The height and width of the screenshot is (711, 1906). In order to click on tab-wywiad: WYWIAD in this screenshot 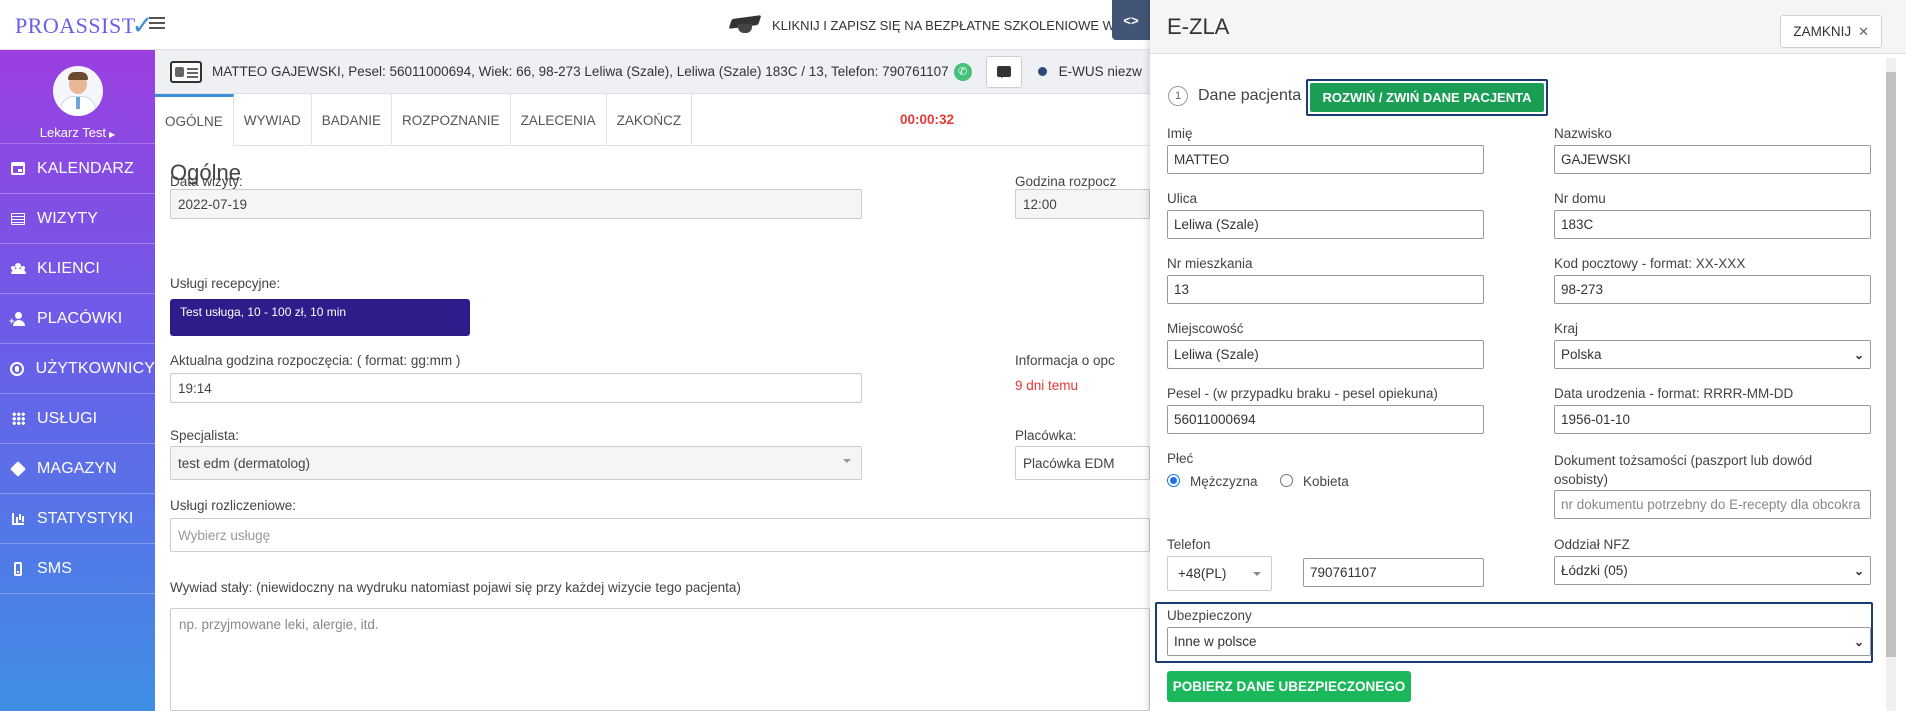, I will do `click(273, 120)`.